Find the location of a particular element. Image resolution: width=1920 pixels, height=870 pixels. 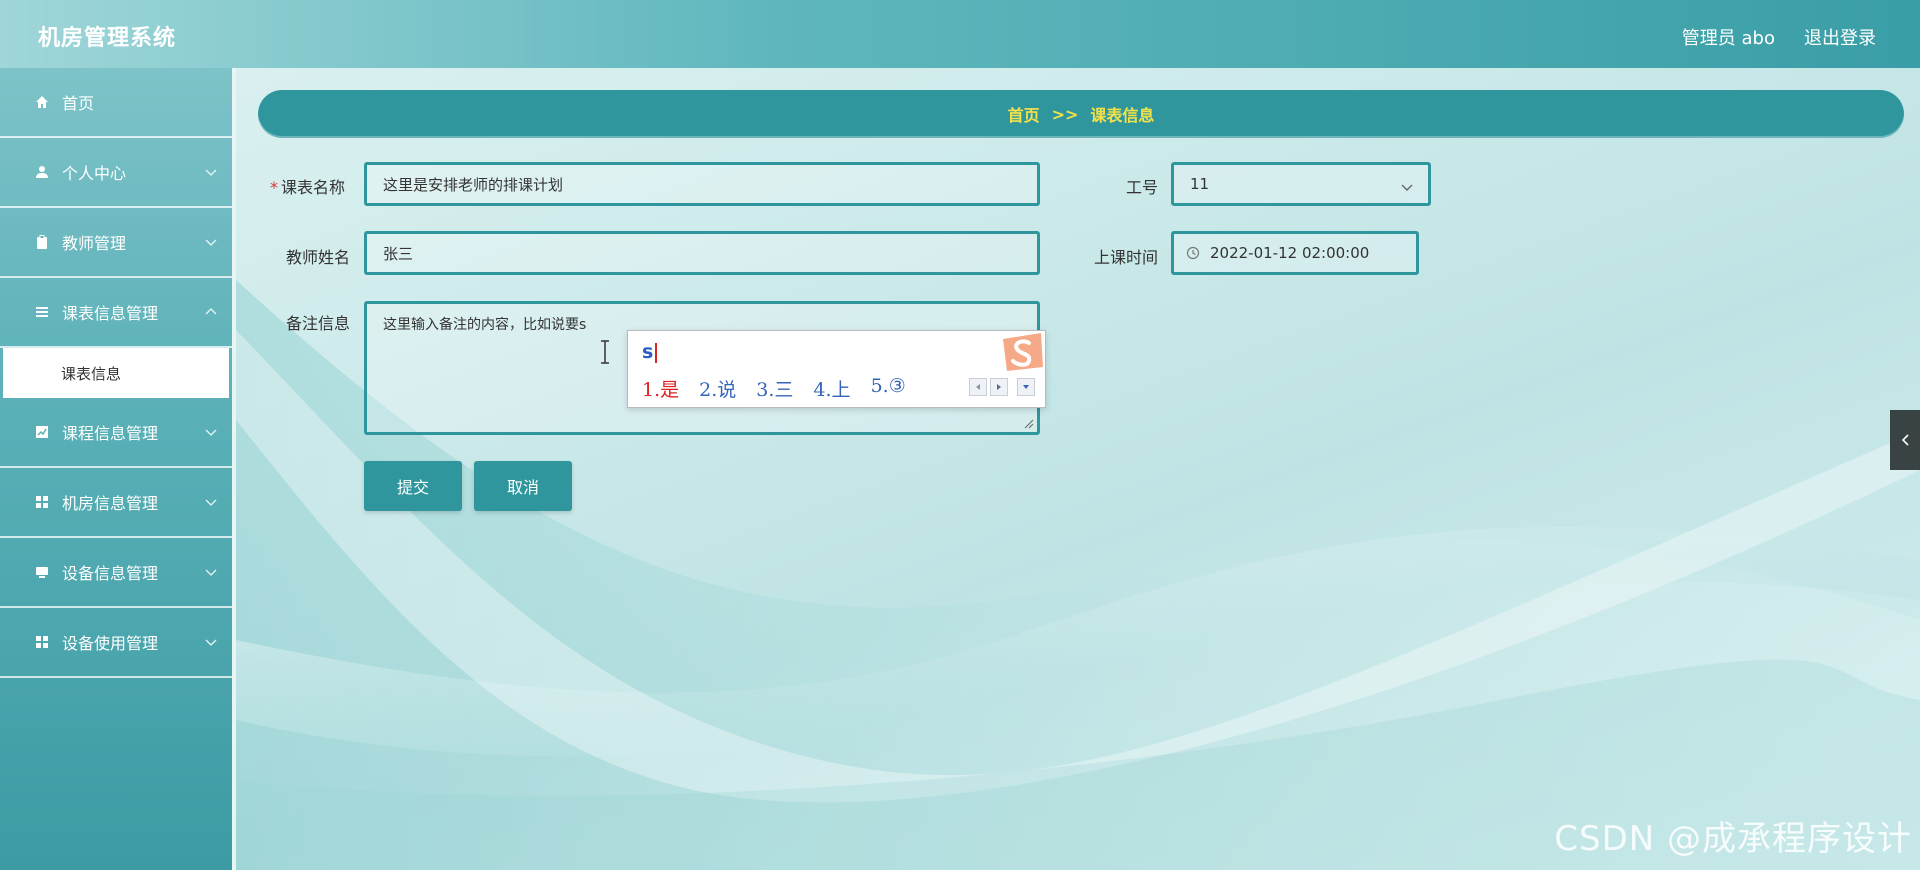

sidebar-item-personal-center: 个人中心 is located at coordinates (116, 173).